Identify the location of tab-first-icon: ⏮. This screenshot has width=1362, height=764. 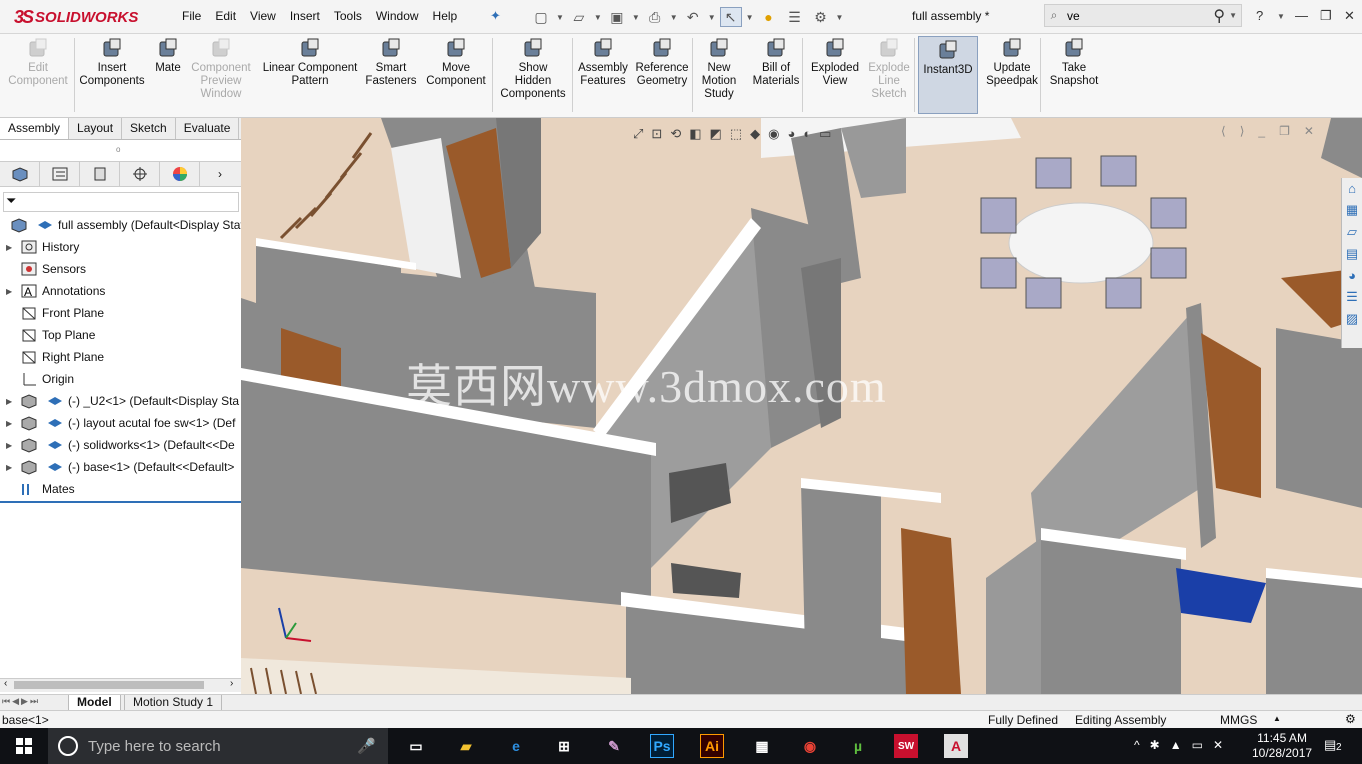
(6, 701).